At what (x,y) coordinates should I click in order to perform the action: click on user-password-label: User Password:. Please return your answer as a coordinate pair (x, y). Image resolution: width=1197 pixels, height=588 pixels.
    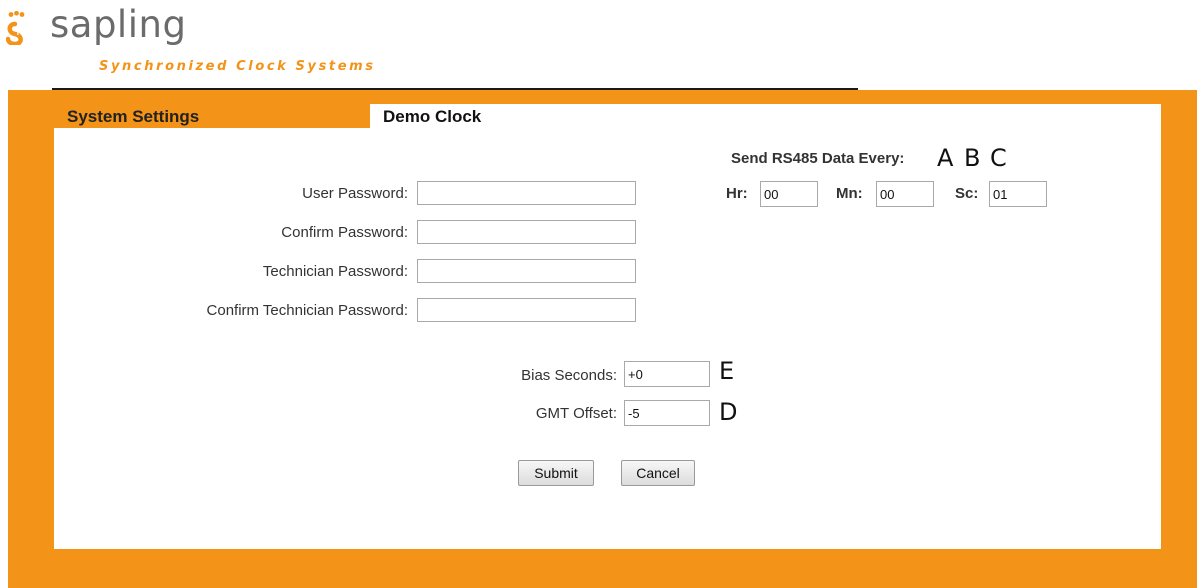
    Looking at the image, I should click on (355, 193).